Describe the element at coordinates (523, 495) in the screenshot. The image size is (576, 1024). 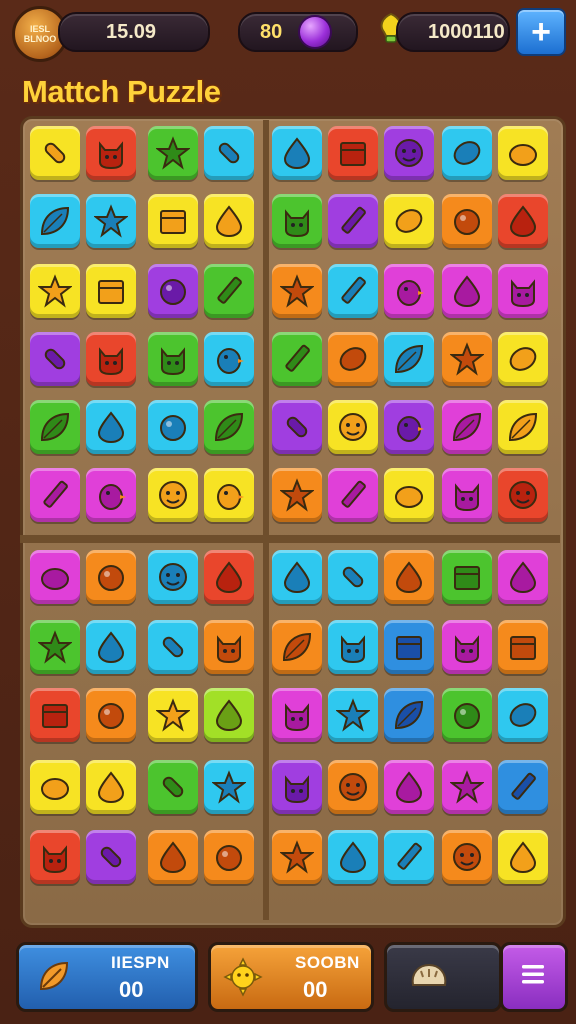
I see `tile-r5-c8` at that location.